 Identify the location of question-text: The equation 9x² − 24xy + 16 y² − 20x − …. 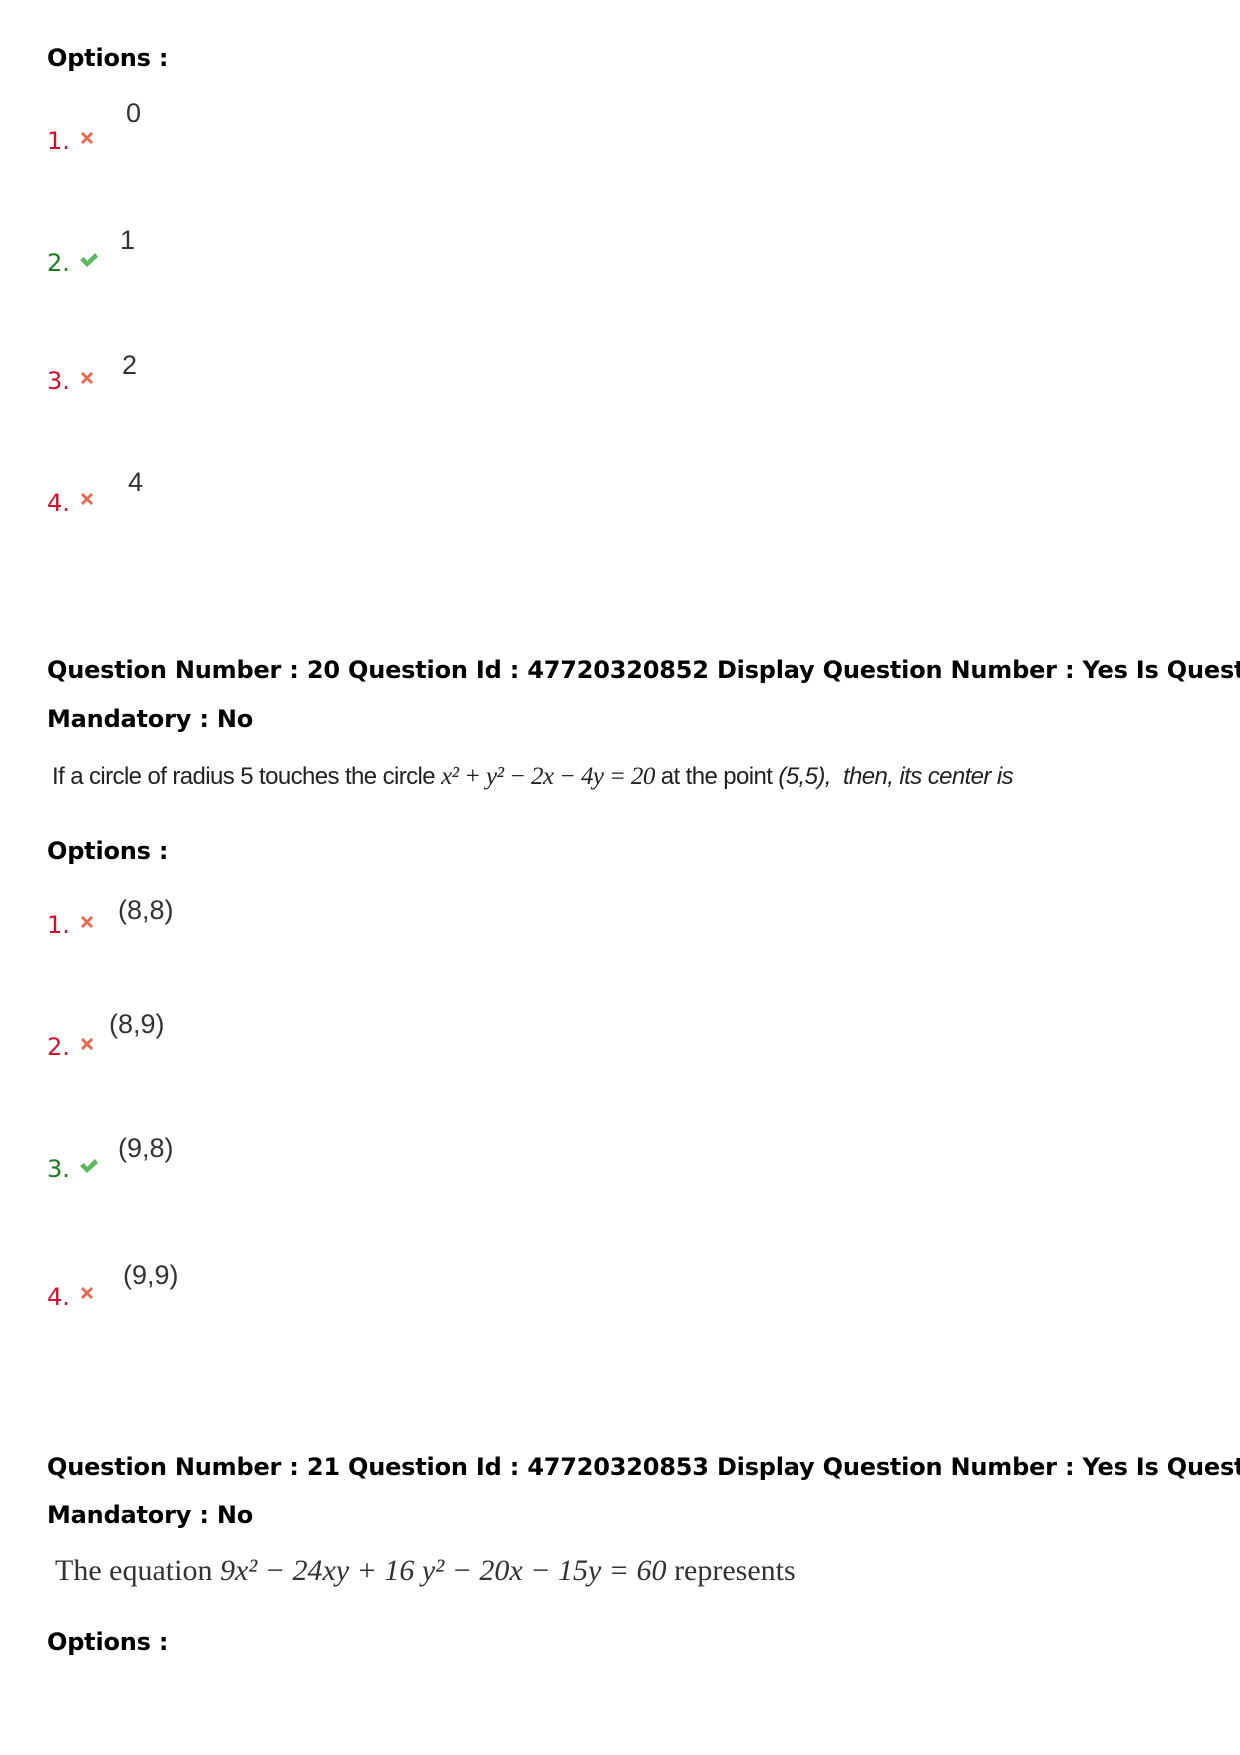
(425, 1571).